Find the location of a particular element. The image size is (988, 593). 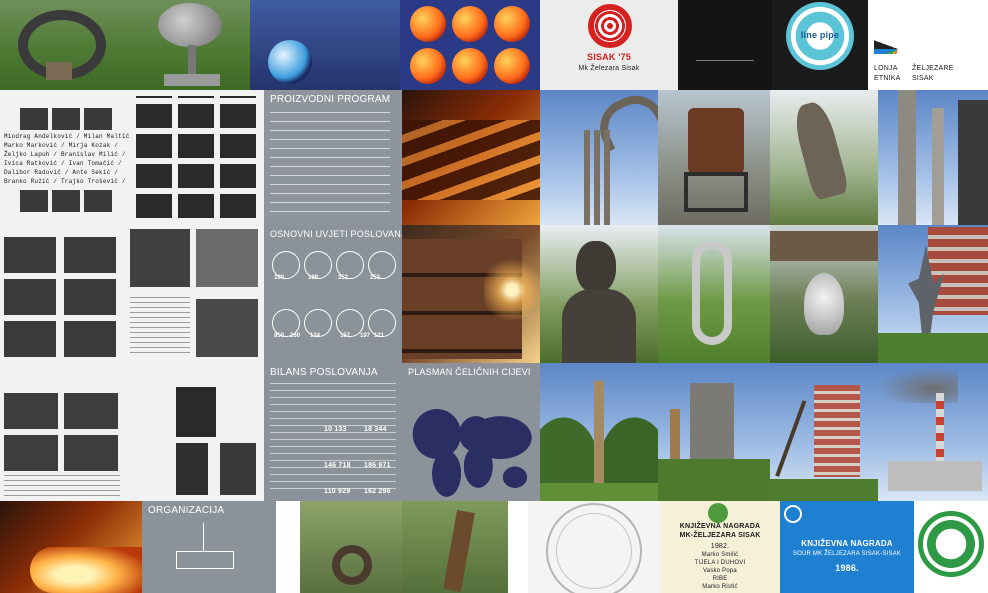

catalog-line-2: ETNIKA is located at coordinates (887, 78).